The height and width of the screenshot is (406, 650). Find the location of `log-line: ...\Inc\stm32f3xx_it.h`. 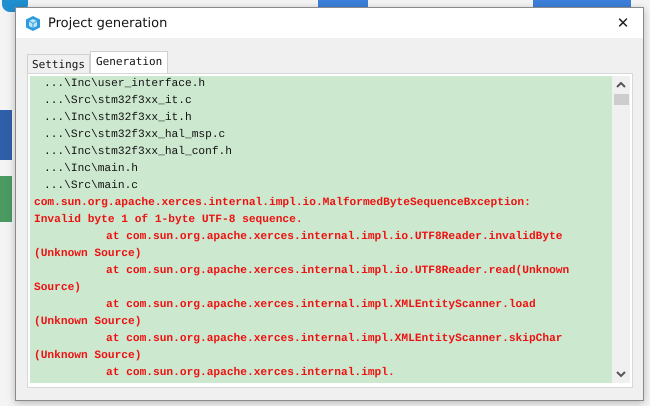

log-line: ...\Inc\stm32f3xx_it.h is located at coordinates (118, 118).